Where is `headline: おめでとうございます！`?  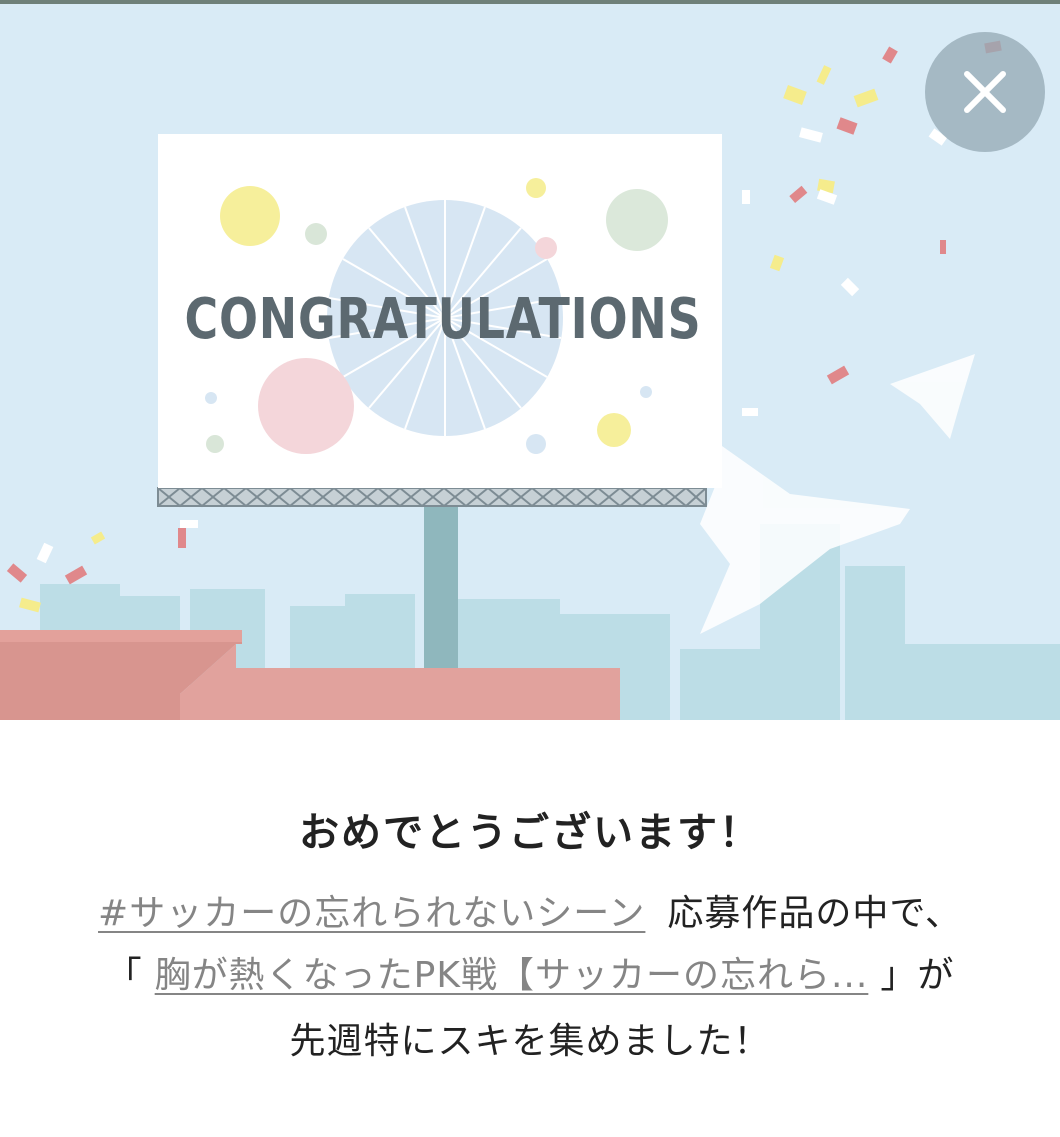
headline: おめでとうございます！ is located at coordinates (530, 833).